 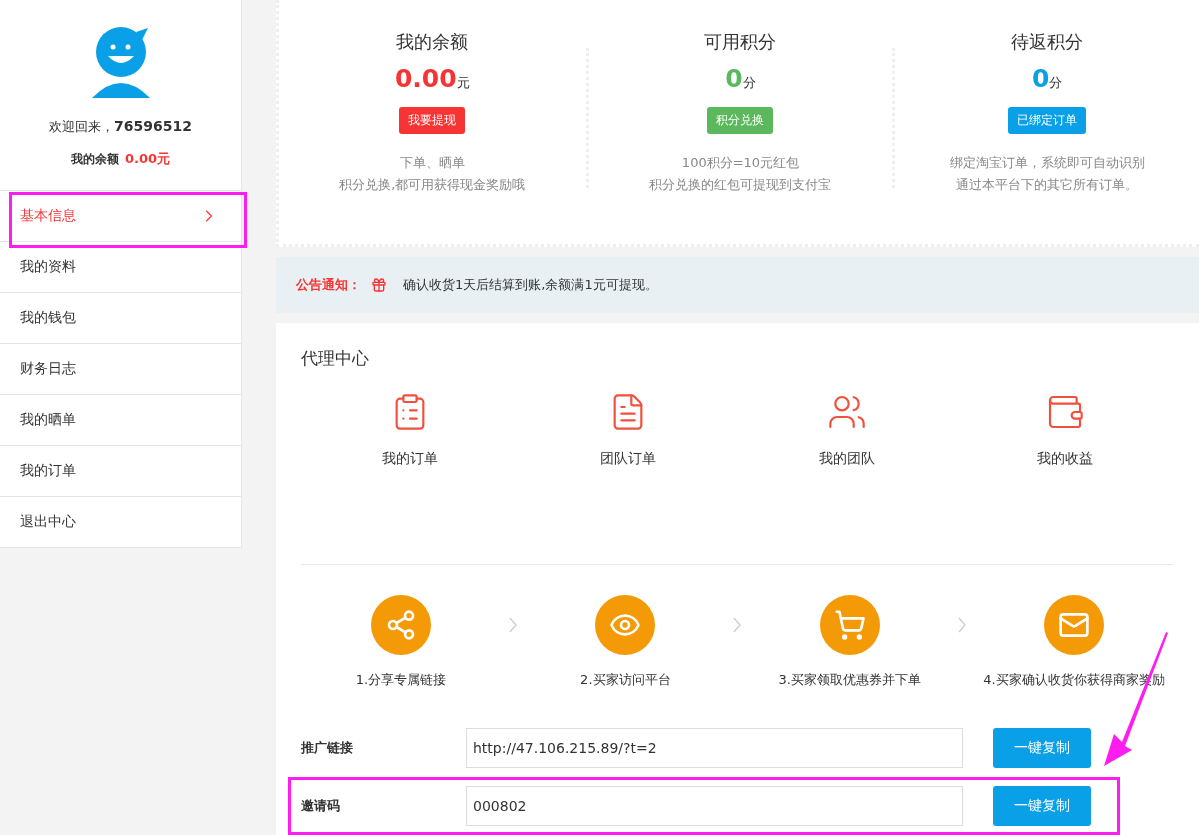 What do you see at coordinates (1047, 42) in the screenshot?
I see `stat-title: 待返积分` at bounding box center [1047, 42].